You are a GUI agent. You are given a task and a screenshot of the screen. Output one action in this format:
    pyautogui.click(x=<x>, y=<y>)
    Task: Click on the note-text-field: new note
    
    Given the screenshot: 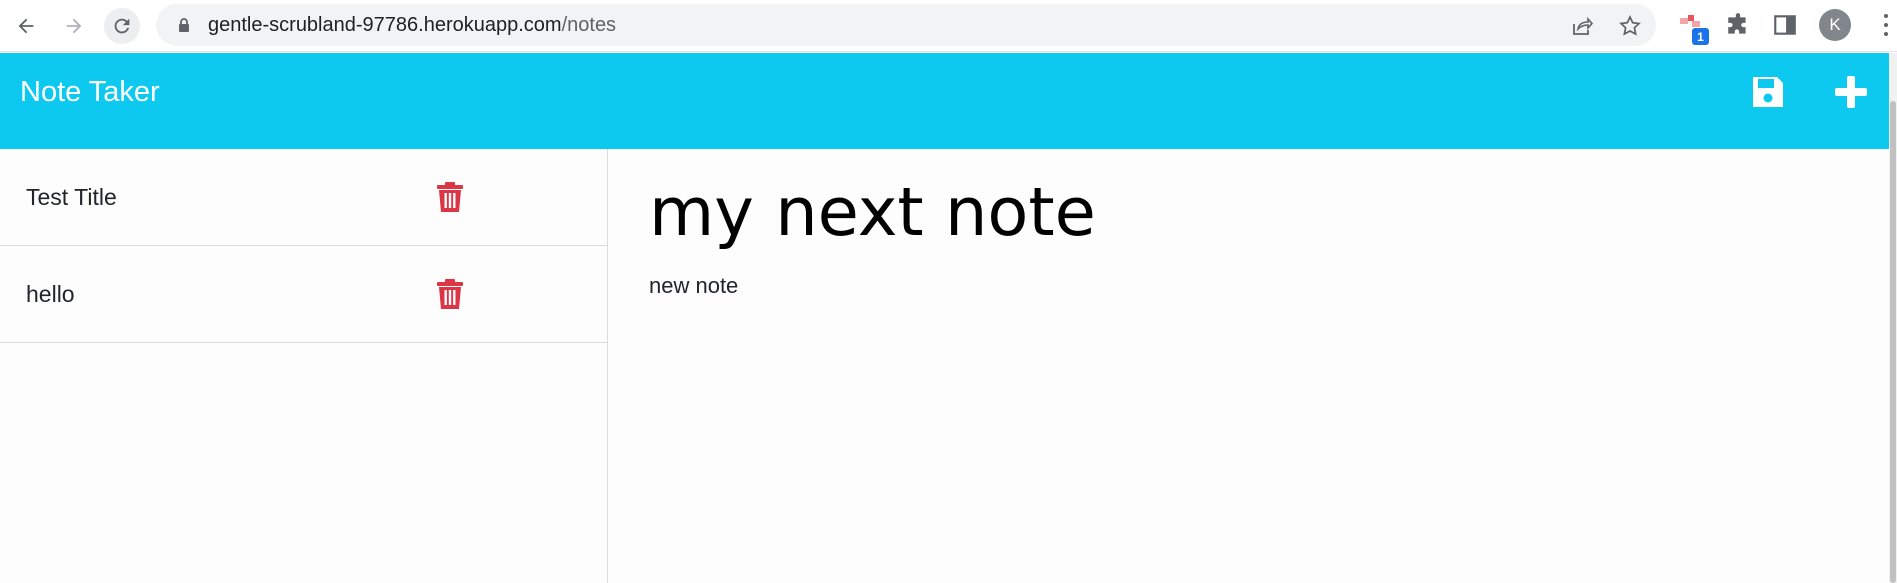 What is the action you would take?
    pyautogui.click(x=693, y=286)
    